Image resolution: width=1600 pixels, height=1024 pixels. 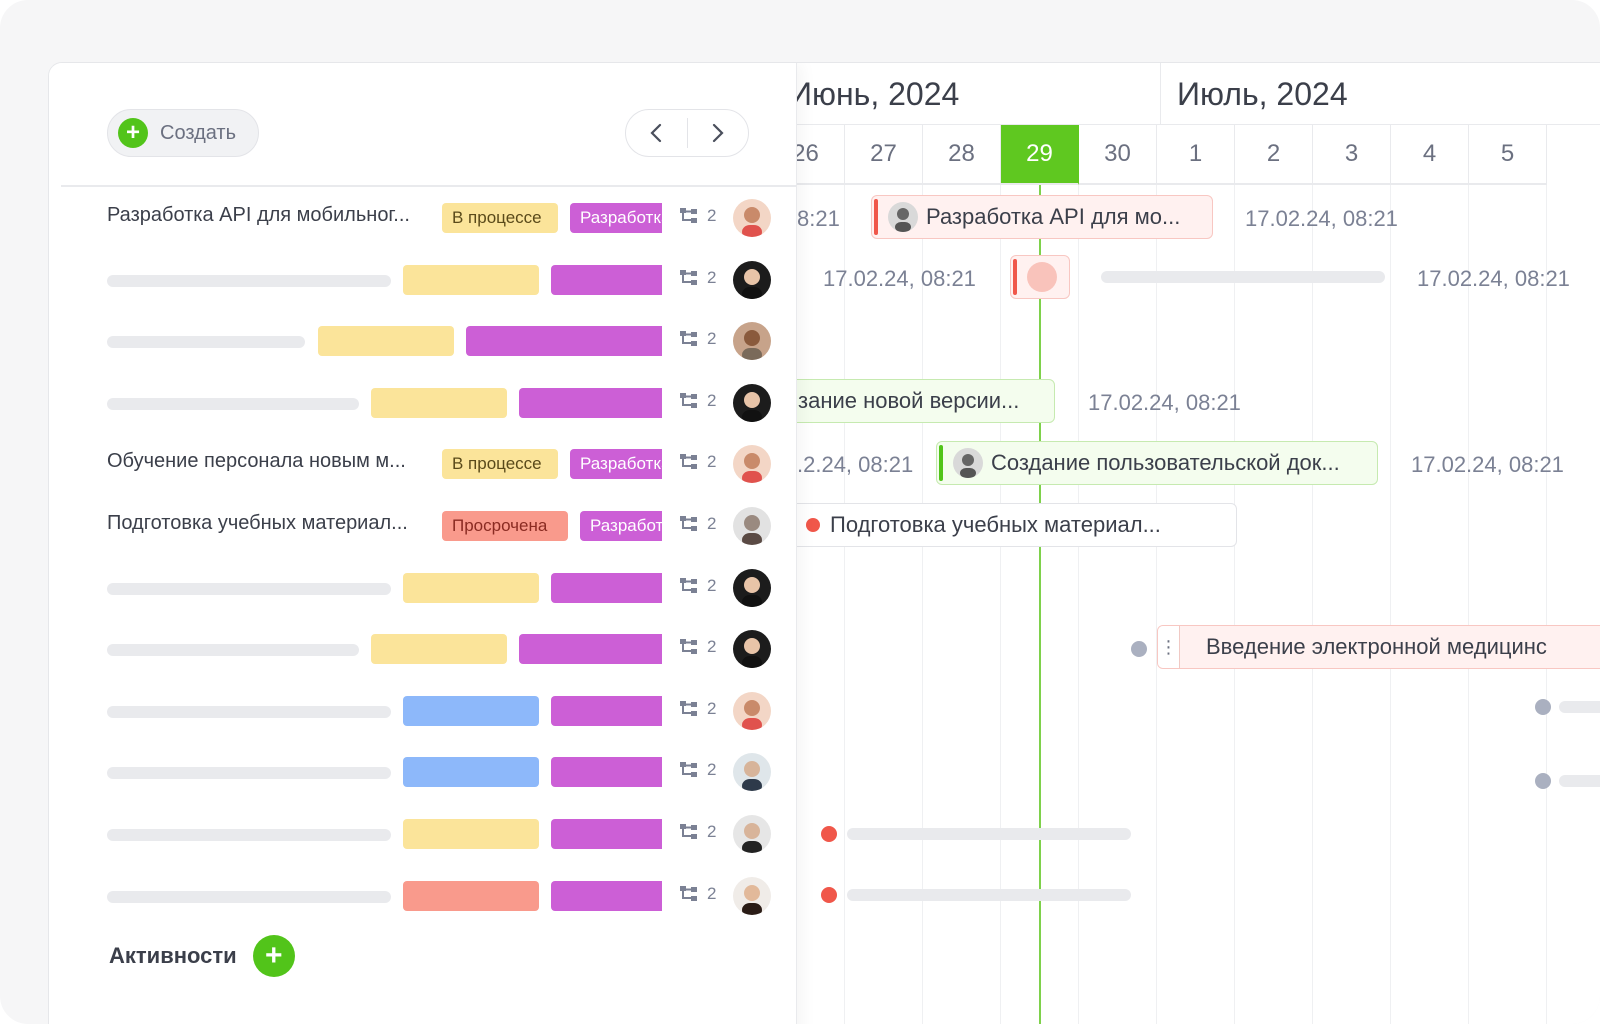 What do you see at coordinates (1579, 781) in the screenshot?
I see `placeholder-line` at bounding box center [1579, 781].